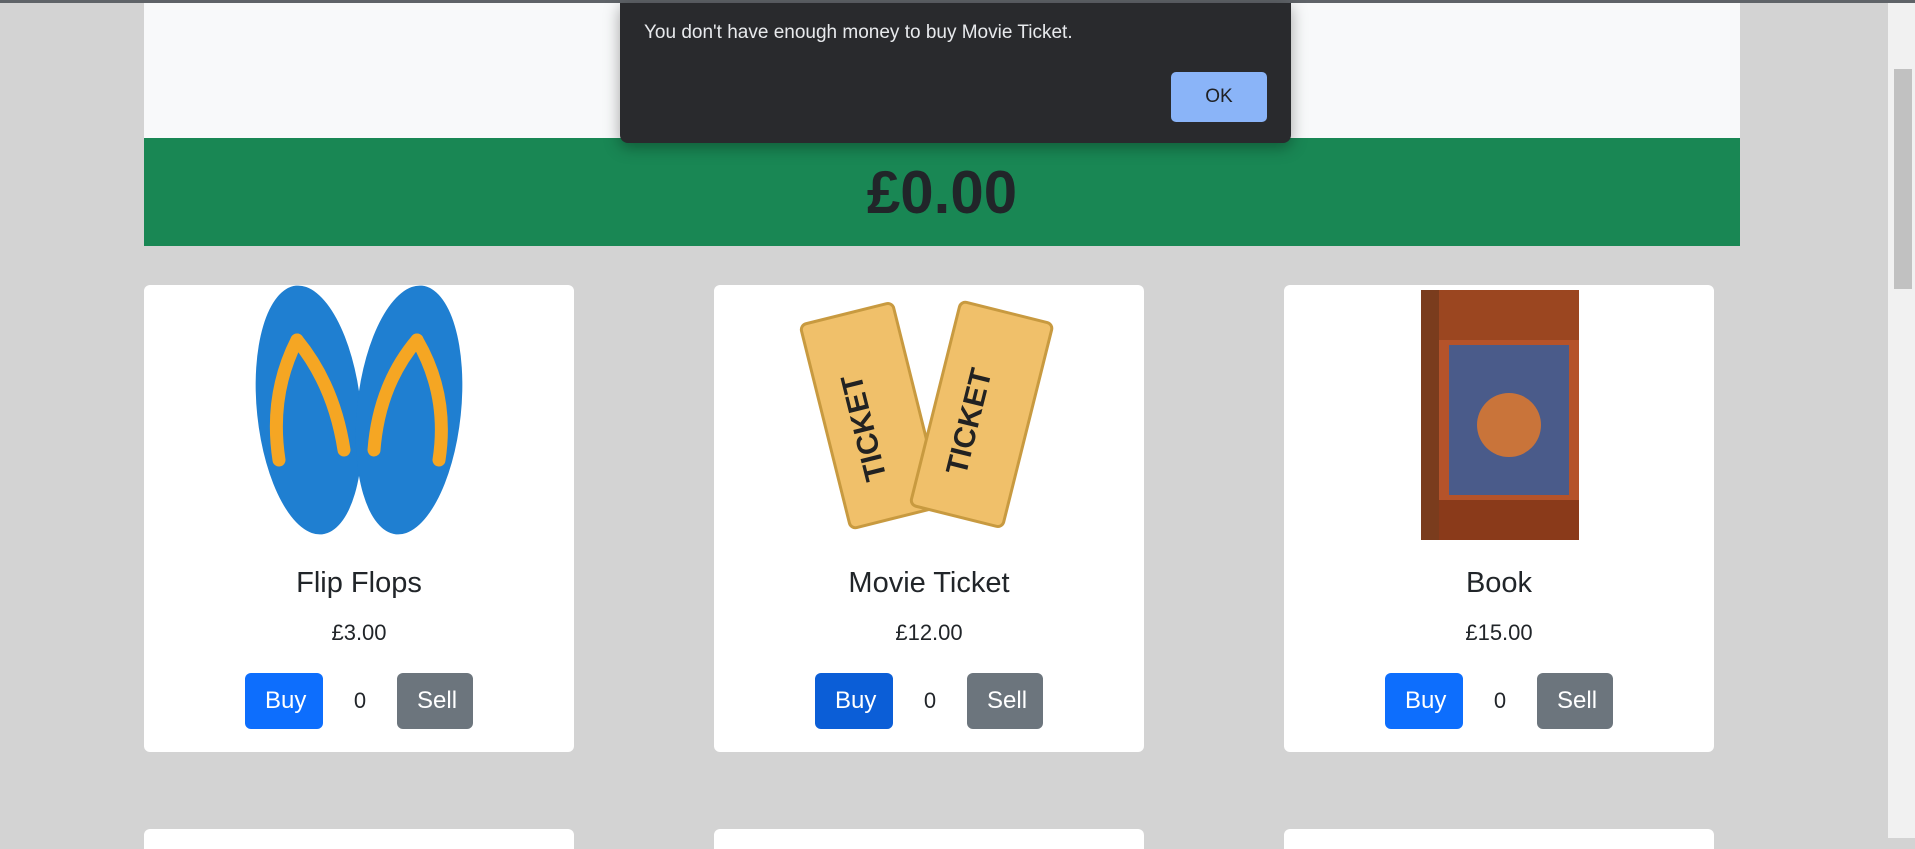 This screenshot has height=849, width=1915. What do you see at coordinates (1219, 97) in the screenshot?
I see `ok-button: OK` at bounding box center [1219, 97].